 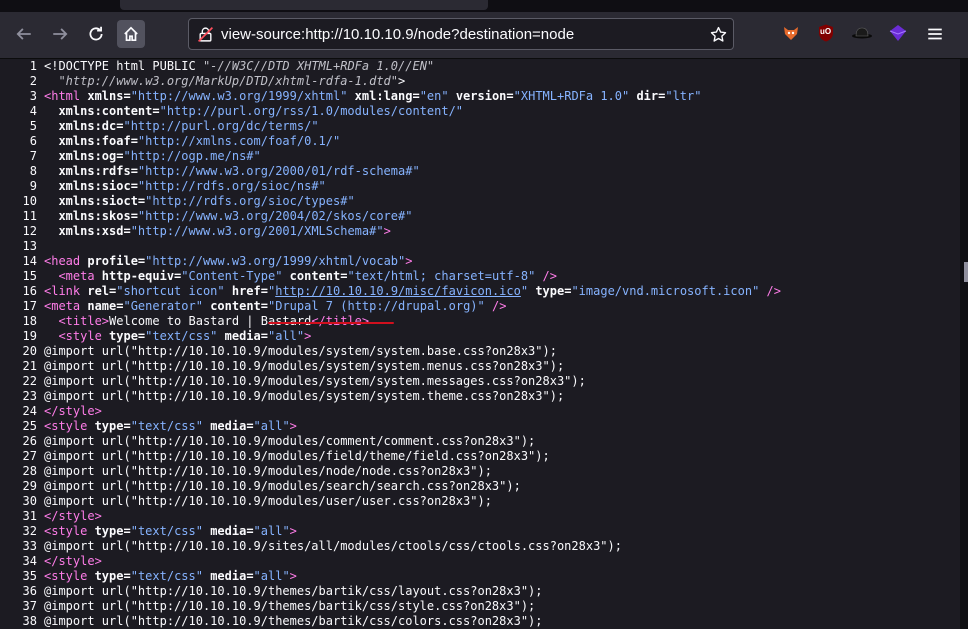 What do you see at coordinates (33, 81) in the screenshot?
I see `line-number: 2` at bounding box center [33, 81].